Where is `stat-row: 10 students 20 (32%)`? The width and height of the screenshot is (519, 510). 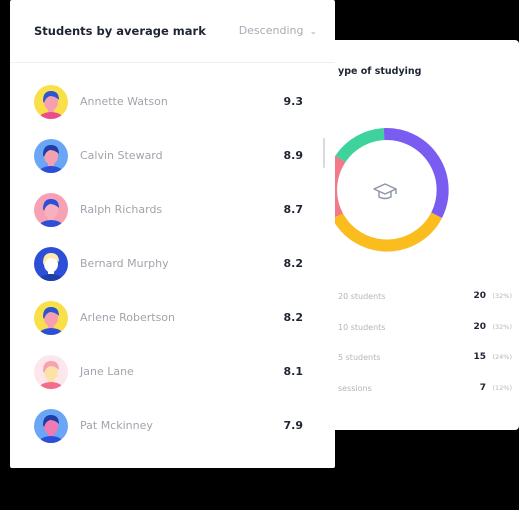 stat-row: 10 students 20 (32%) is located at coordinates (426, 334).